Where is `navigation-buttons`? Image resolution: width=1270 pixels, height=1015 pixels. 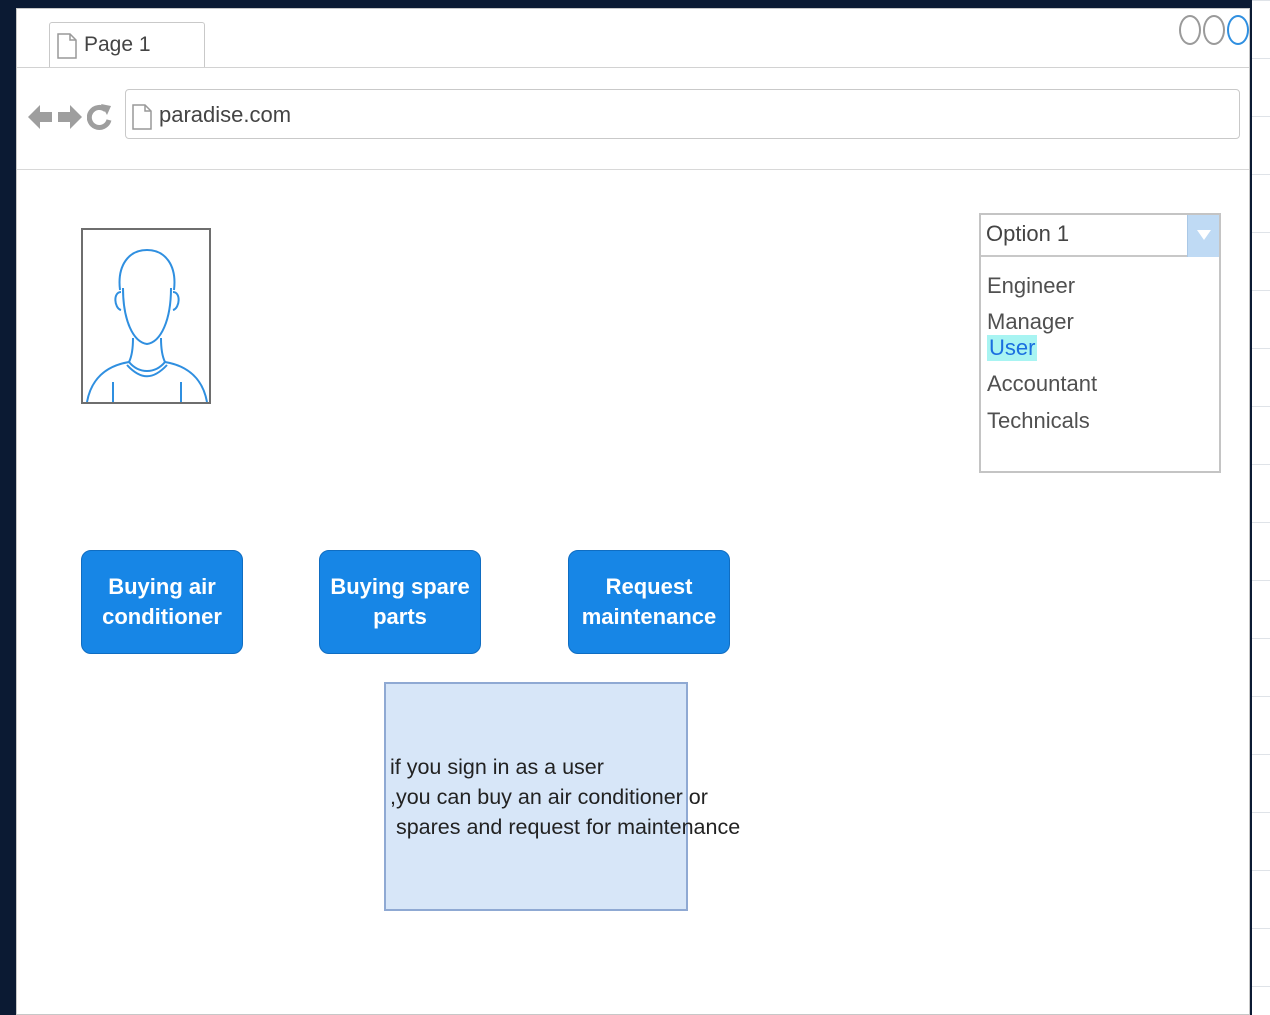
navigation-buttons is located at coordinates (70, 119).